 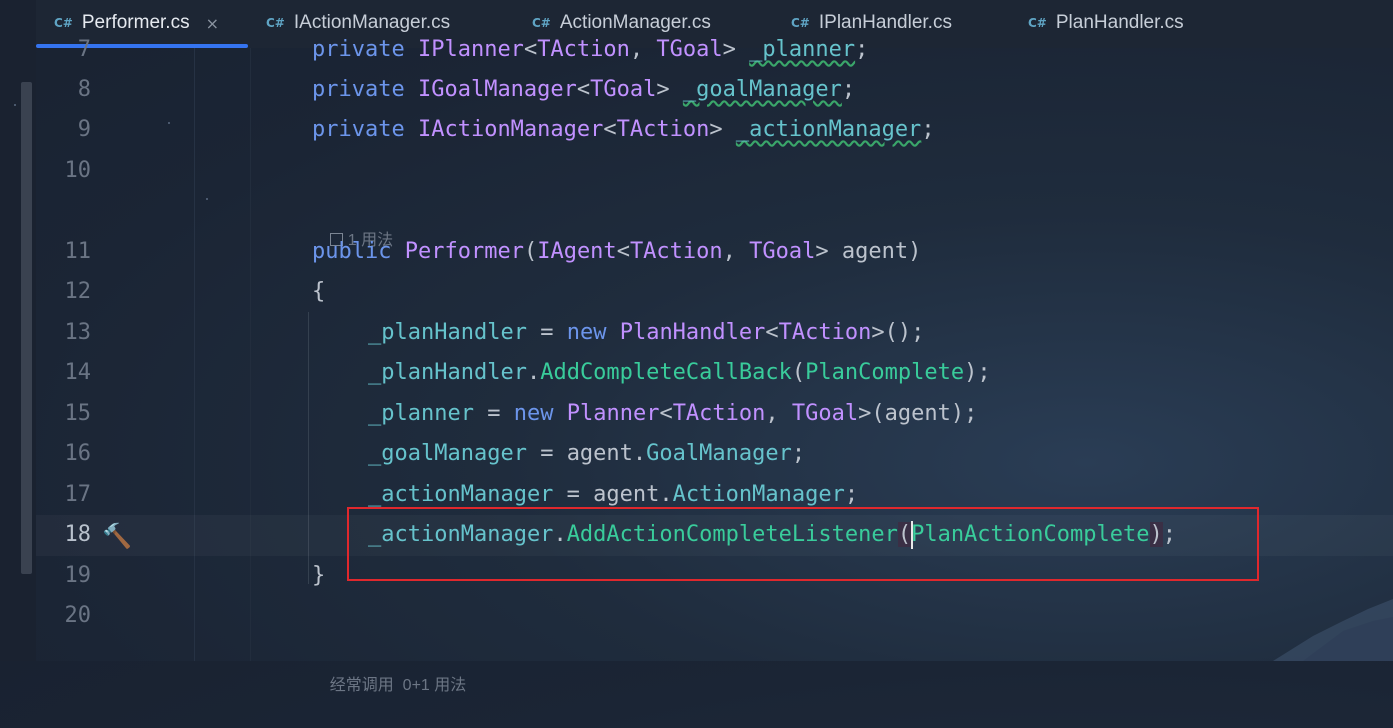 What do you see at coordinates (319, 575) in the screenshot?
I see `code-text: }` at bounding box center [319, 575].